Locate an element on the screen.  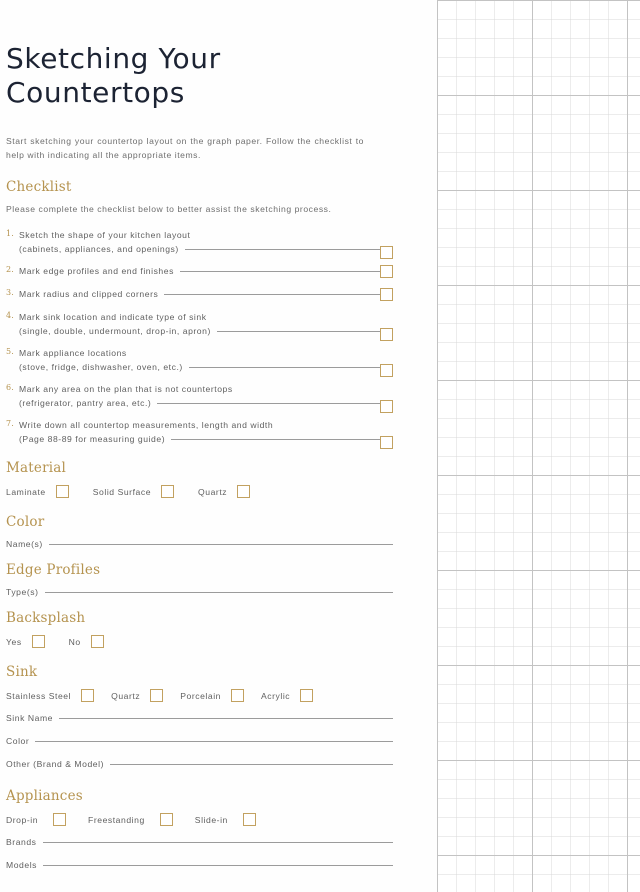
section-heading-backsplash: Backsplash is located at coordinates (46, 618).